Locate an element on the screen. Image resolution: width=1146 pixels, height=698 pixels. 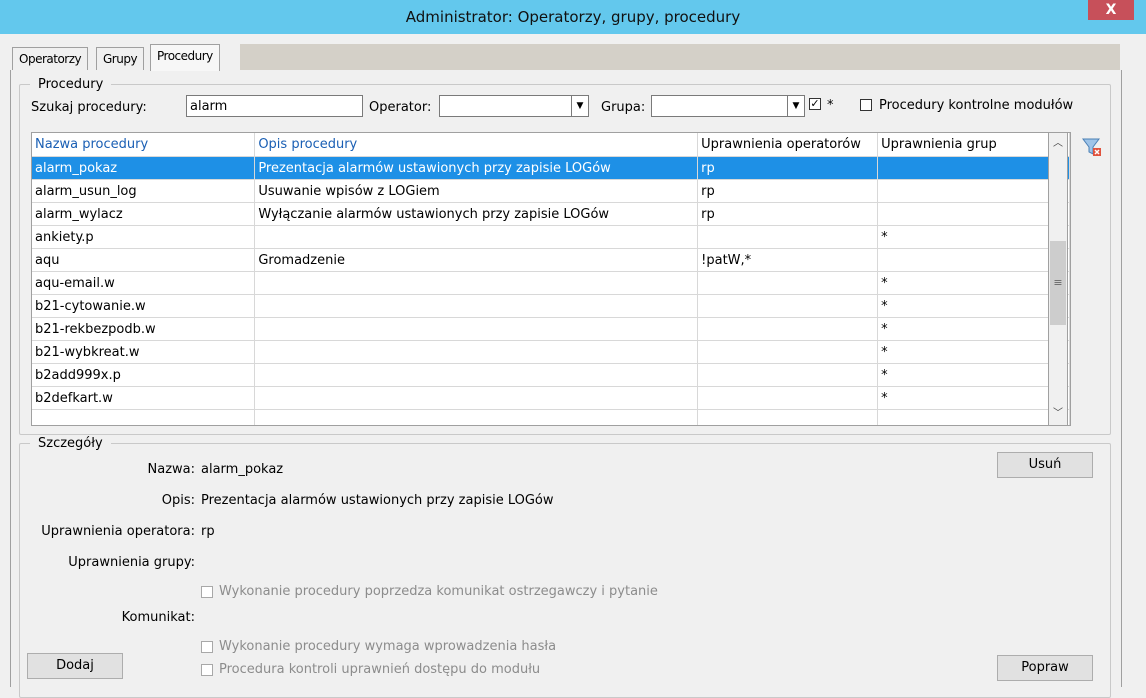
tab-strip-band is located at coordinates (680, 57).